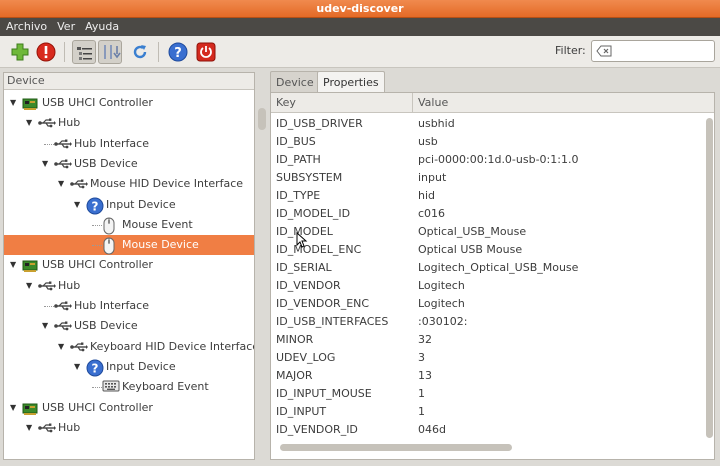  I want to click on tab-device: Device, so click(295, 82).